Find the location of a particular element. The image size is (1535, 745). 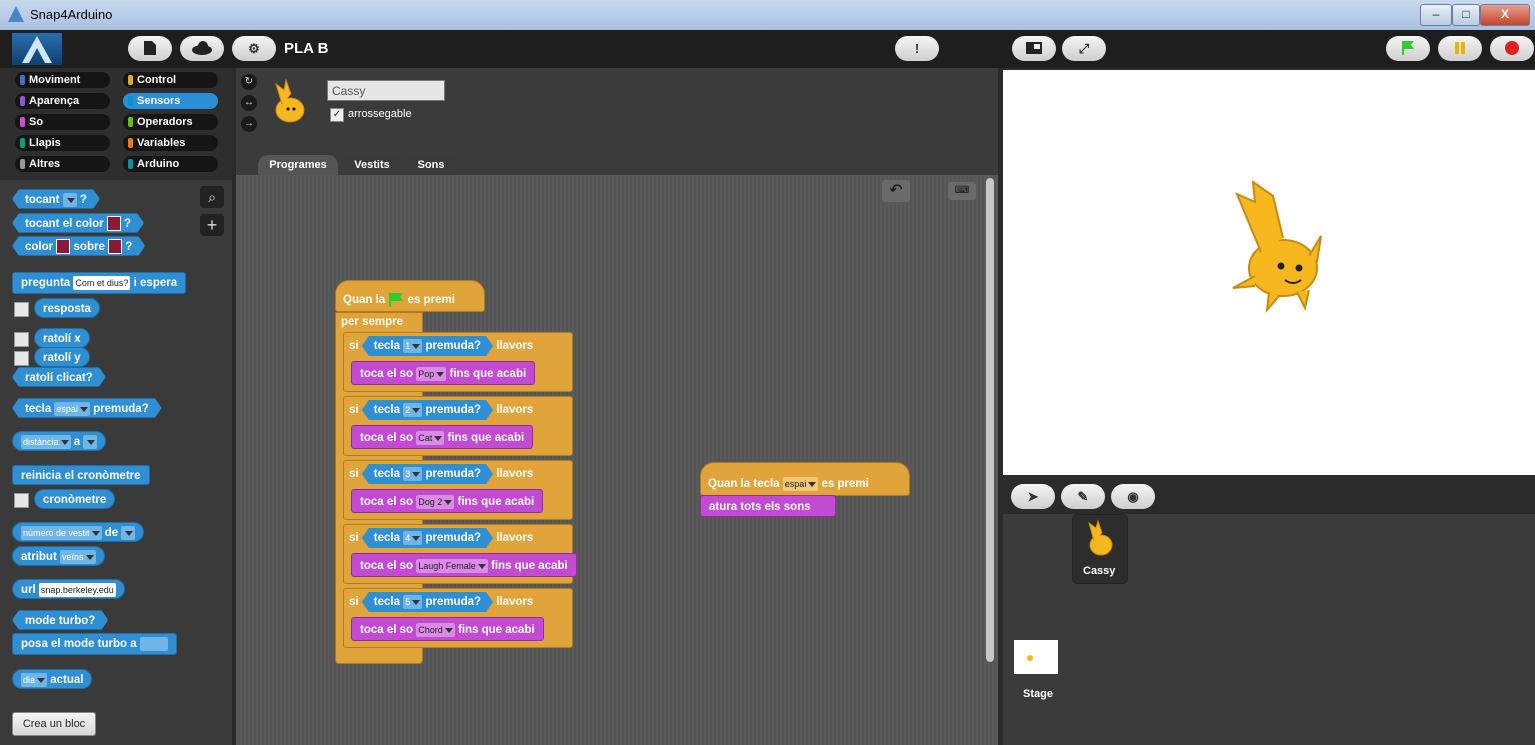

category-sensors: Sensors is located at coordinates (170, 101).